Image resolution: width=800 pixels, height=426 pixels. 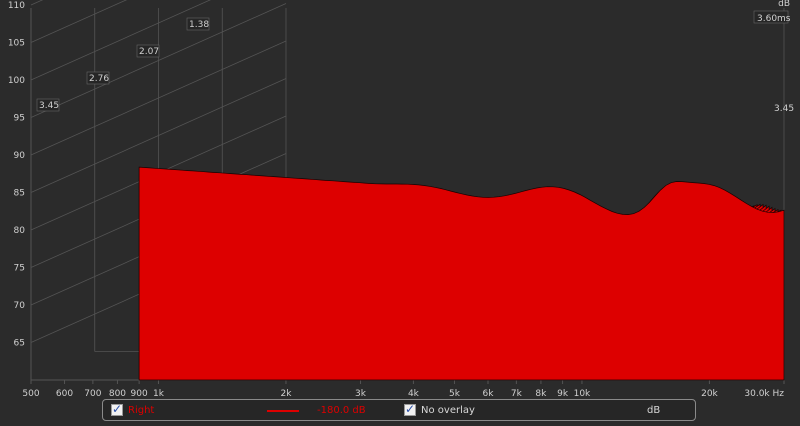 What do you see at coordinates (399, 410) in the screenshot?
I see `legend-bar: ✓ Right -180.0 dB ✓ No overlay dB` at bounding box center [399, 410].